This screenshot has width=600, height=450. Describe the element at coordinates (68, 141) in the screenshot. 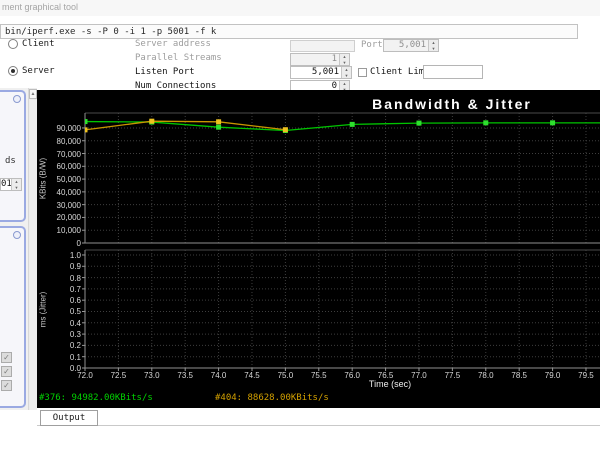

I see `ytick-label: 80,000` at that location.